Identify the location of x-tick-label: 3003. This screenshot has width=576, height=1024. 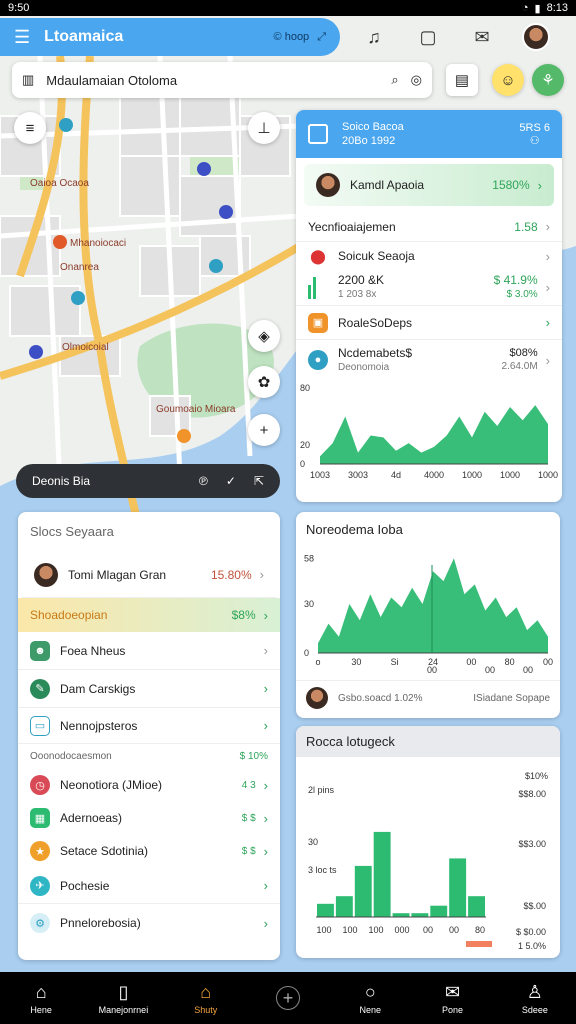
(358, 475).